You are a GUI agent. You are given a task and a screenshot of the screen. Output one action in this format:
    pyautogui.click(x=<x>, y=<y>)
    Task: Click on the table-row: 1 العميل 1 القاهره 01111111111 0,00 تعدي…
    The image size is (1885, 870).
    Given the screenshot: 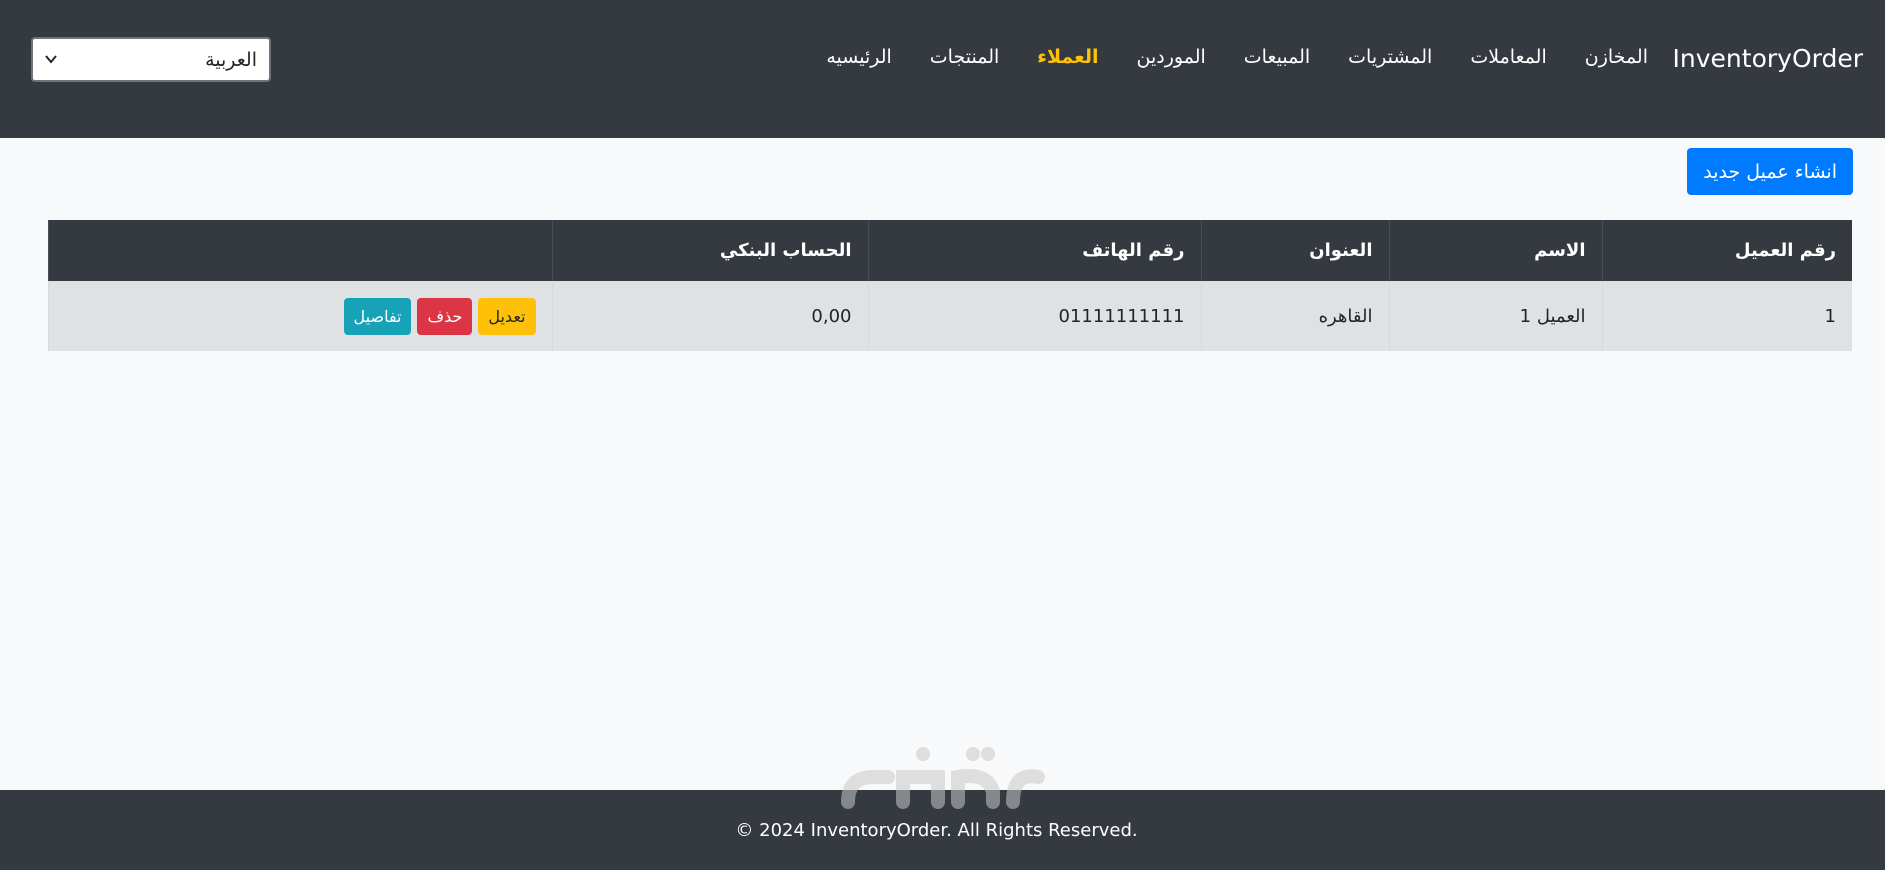 What is the action you would take?
    pyautogui.click(x=950, y=316)
    